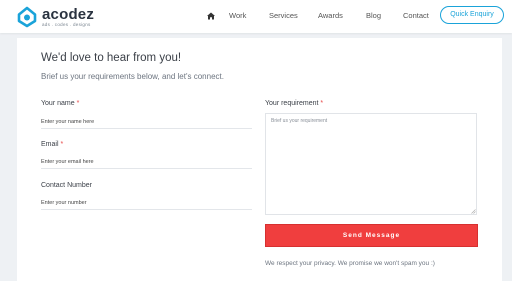  I want to click on name-label-text: Your name, so click(58, 103).